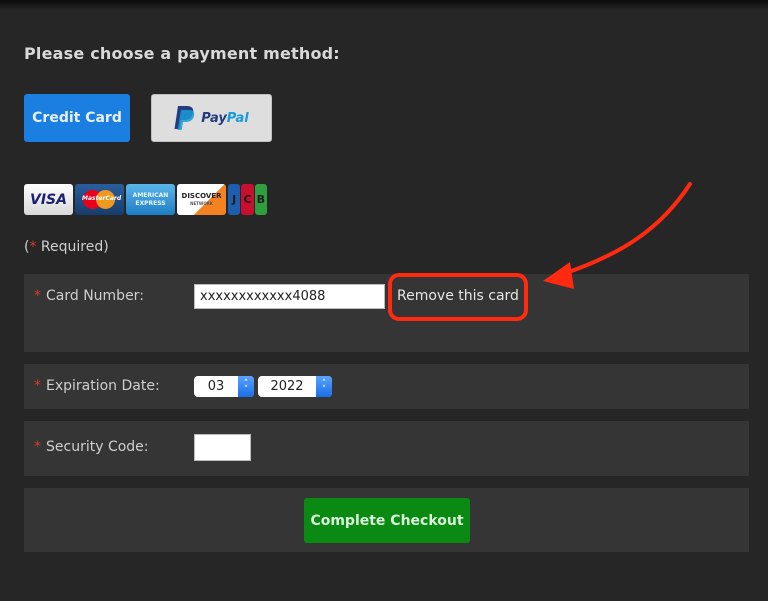 This screenshot has width=768, height=601. I want to click on paypal-button: PayPal, so click(211, 118).